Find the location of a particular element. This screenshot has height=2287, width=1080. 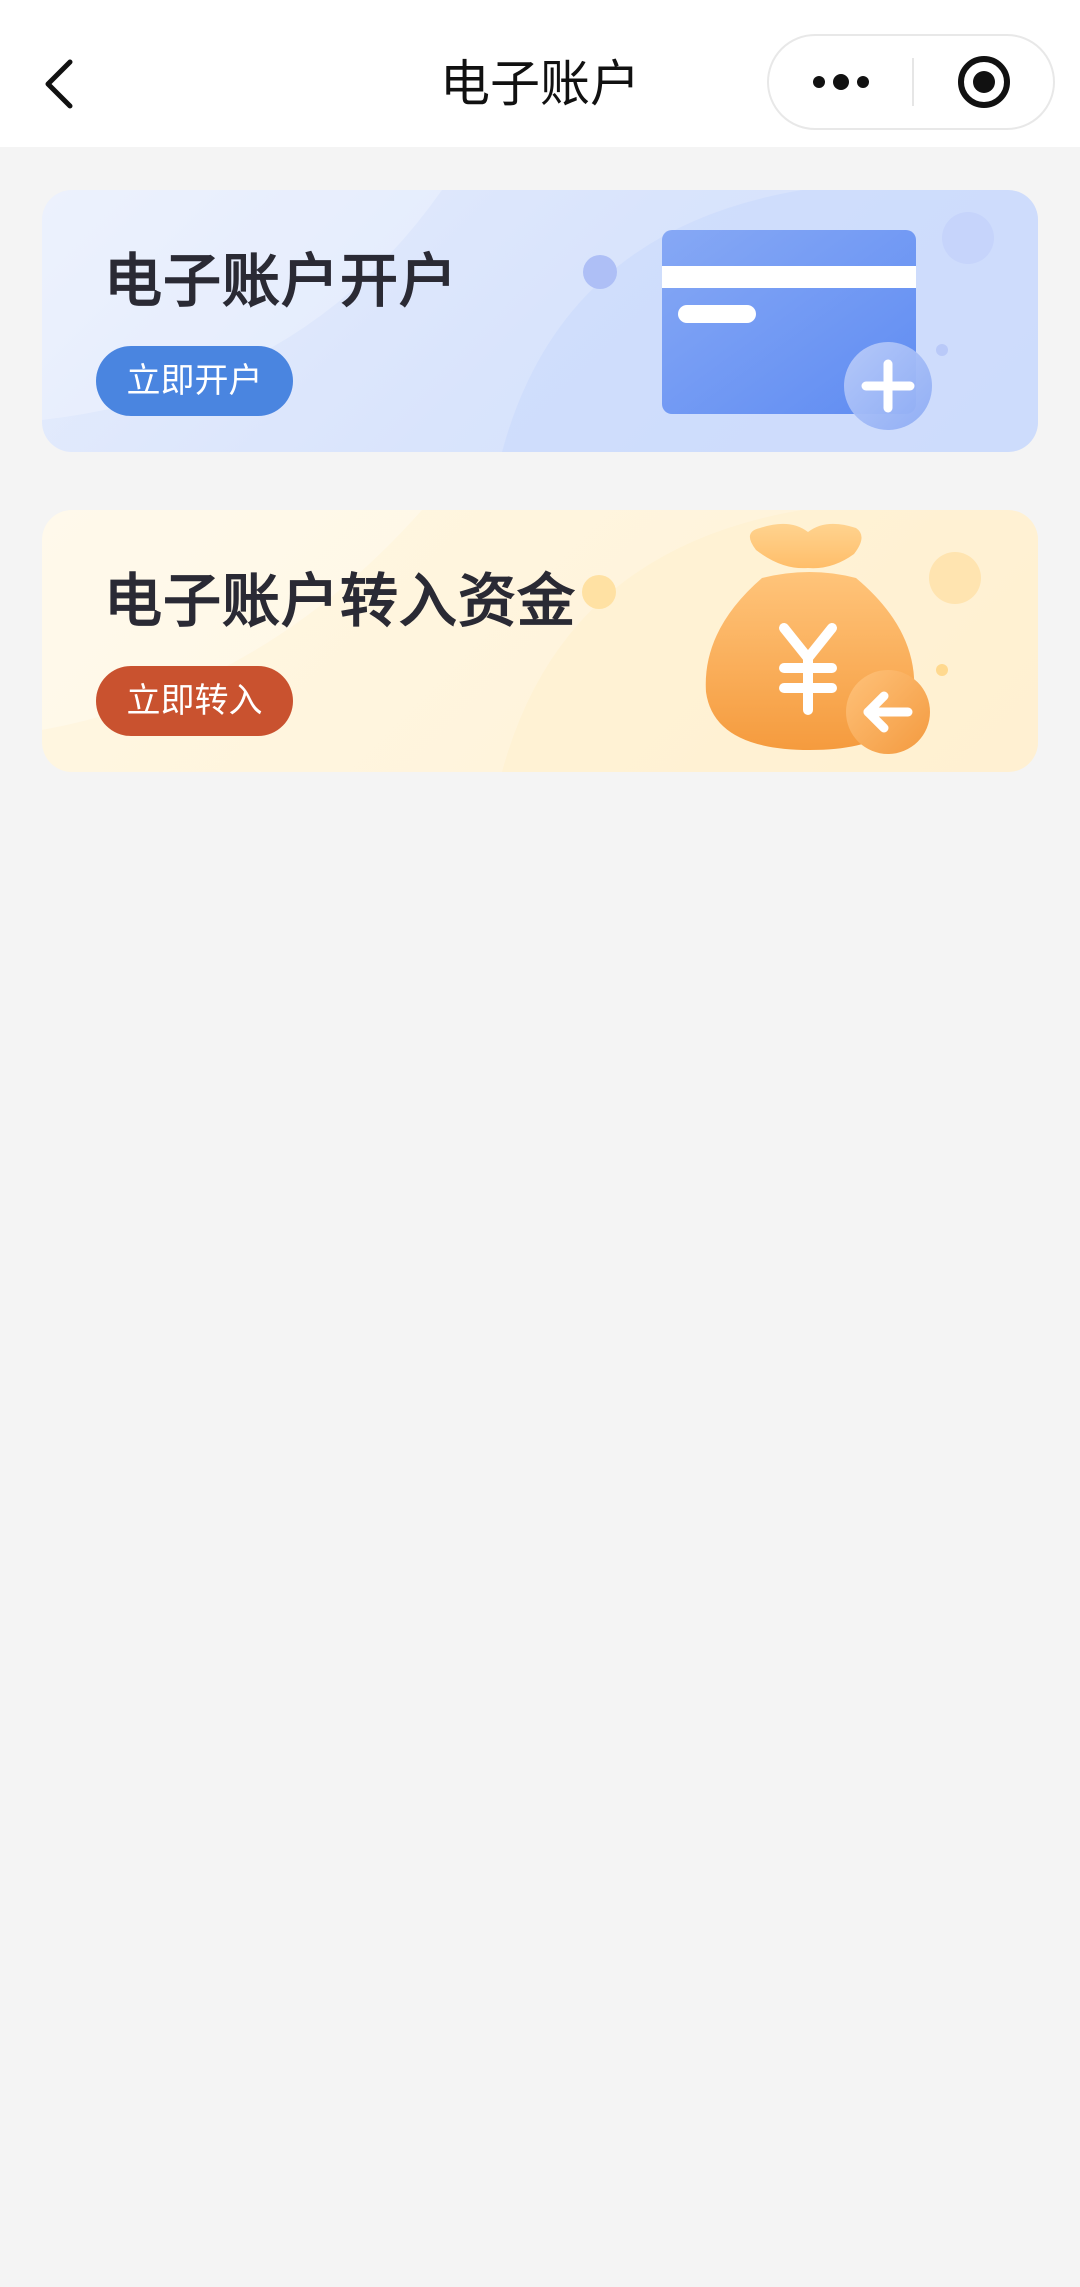

target-close-icon is located at coordinates (983, 82).